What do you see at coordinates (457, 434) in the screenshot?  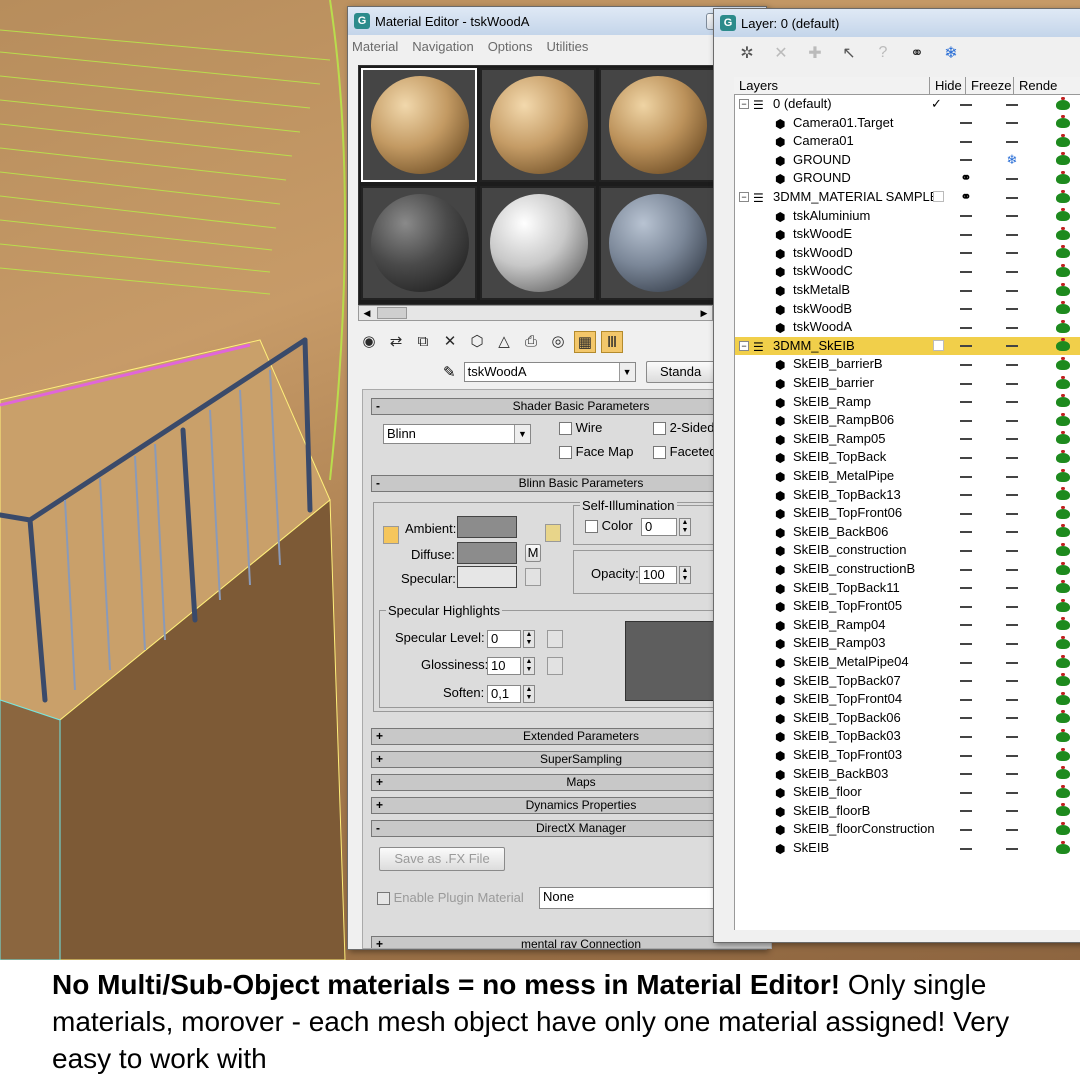 I see `shader-combo: Blinn ▼` at bounding box center [457, 434].